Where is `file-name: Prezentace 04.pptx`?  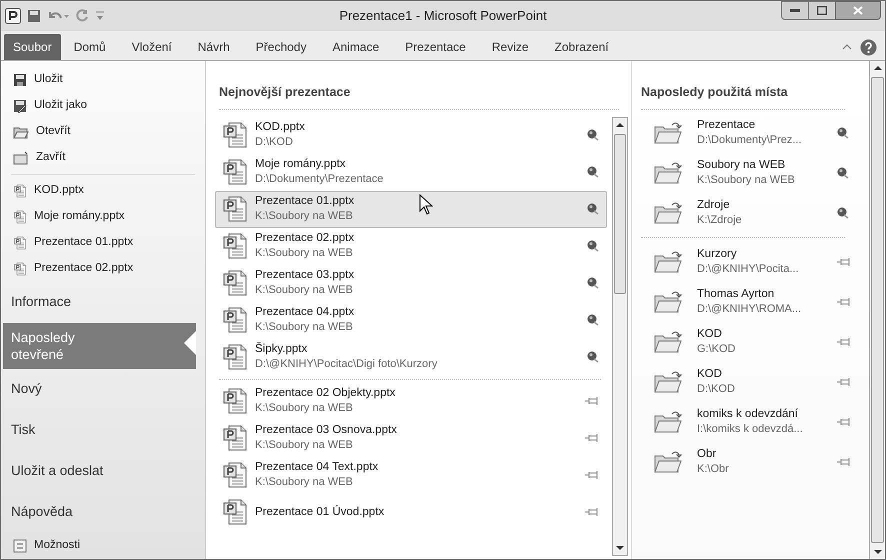
file-name: Prezentace 04.pptx is located at coordinates (304, 312).